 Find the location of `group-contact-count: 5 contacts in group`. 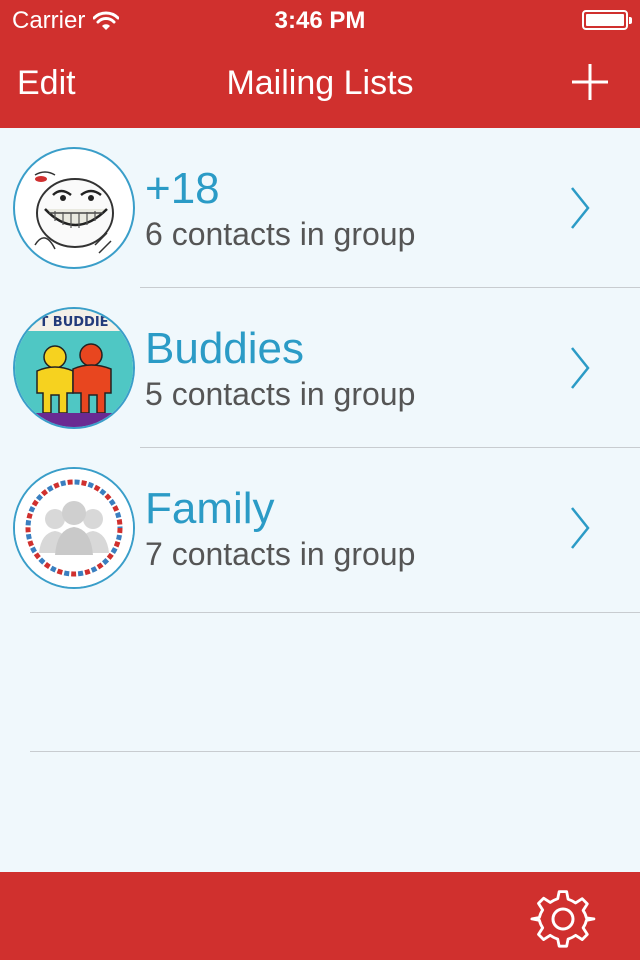

group-contact-count: 5 contacts in group is located at coordinates (280, 394).